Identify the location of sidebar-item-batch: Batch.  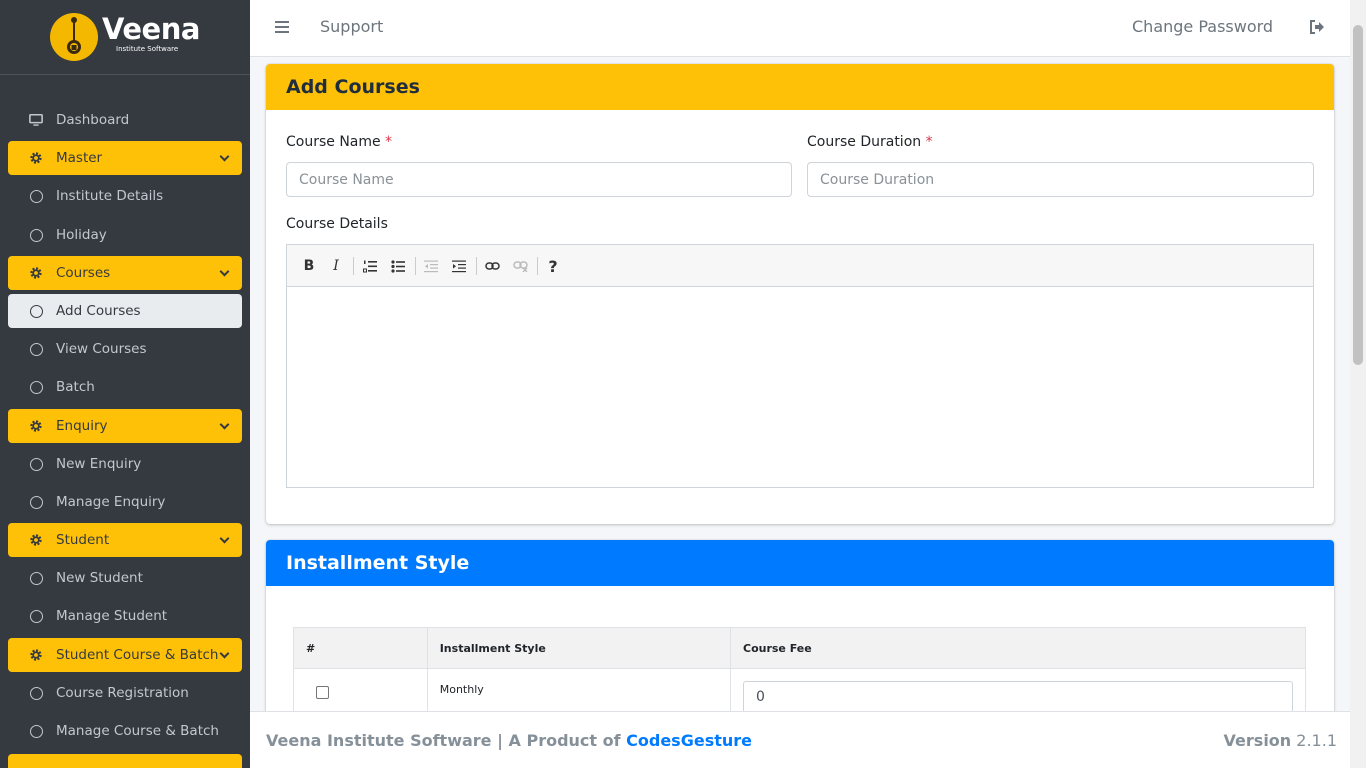
(125, 387).